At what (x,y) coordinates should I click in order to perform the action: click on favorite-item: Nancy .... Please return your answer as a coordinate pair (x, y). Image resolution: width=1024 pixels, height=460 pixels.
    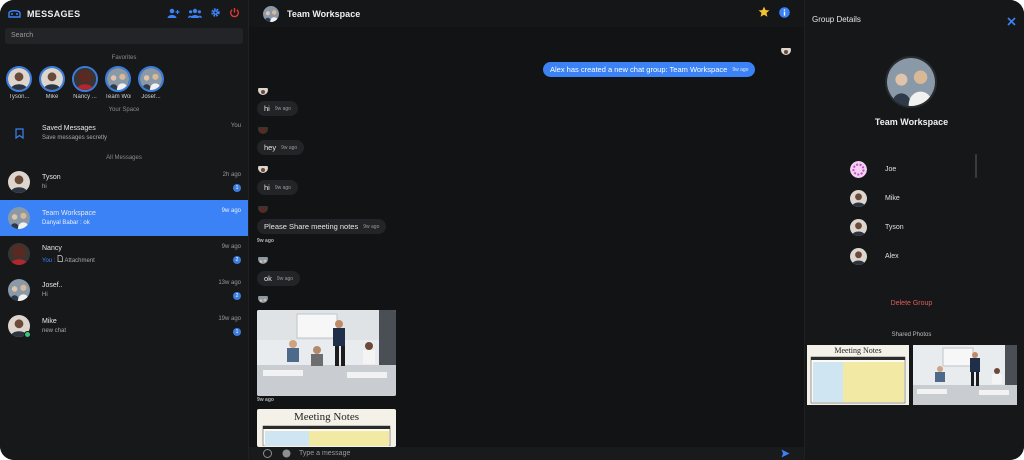
    Looking at the image, I should click on (85, 83).